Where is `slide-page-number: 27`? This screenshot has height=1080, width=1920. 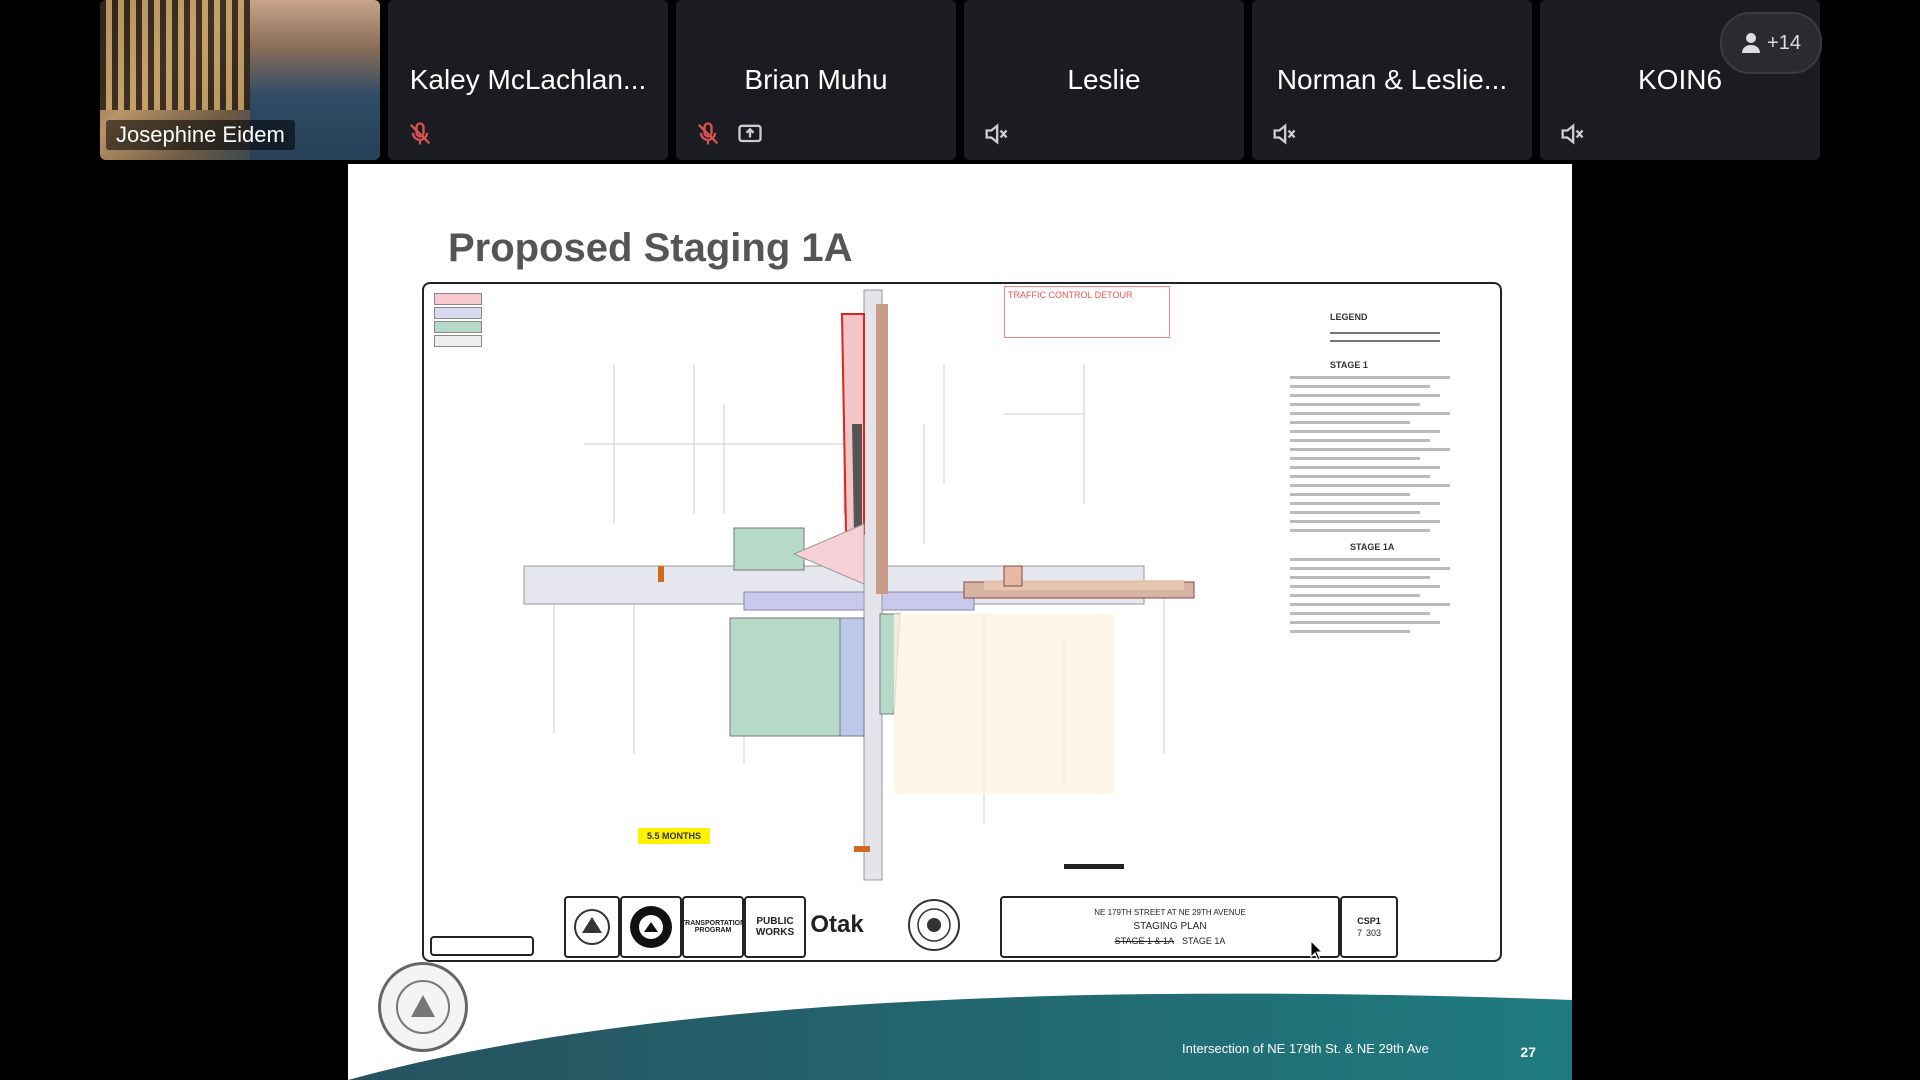 slide-page-number: 27 is located at coordinates (1528, 1052).